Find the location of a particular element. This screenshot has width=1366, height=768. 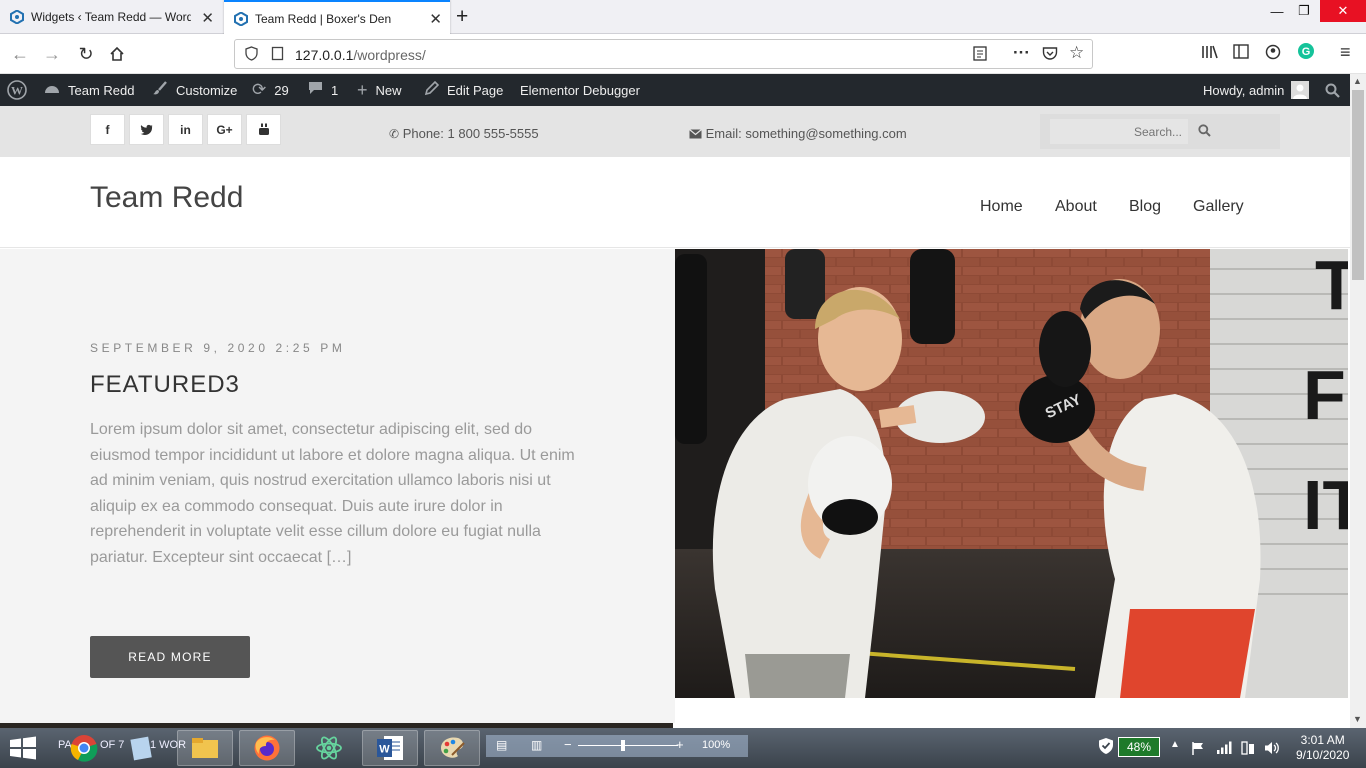

account-icon is located at coordinates (1273, 54).